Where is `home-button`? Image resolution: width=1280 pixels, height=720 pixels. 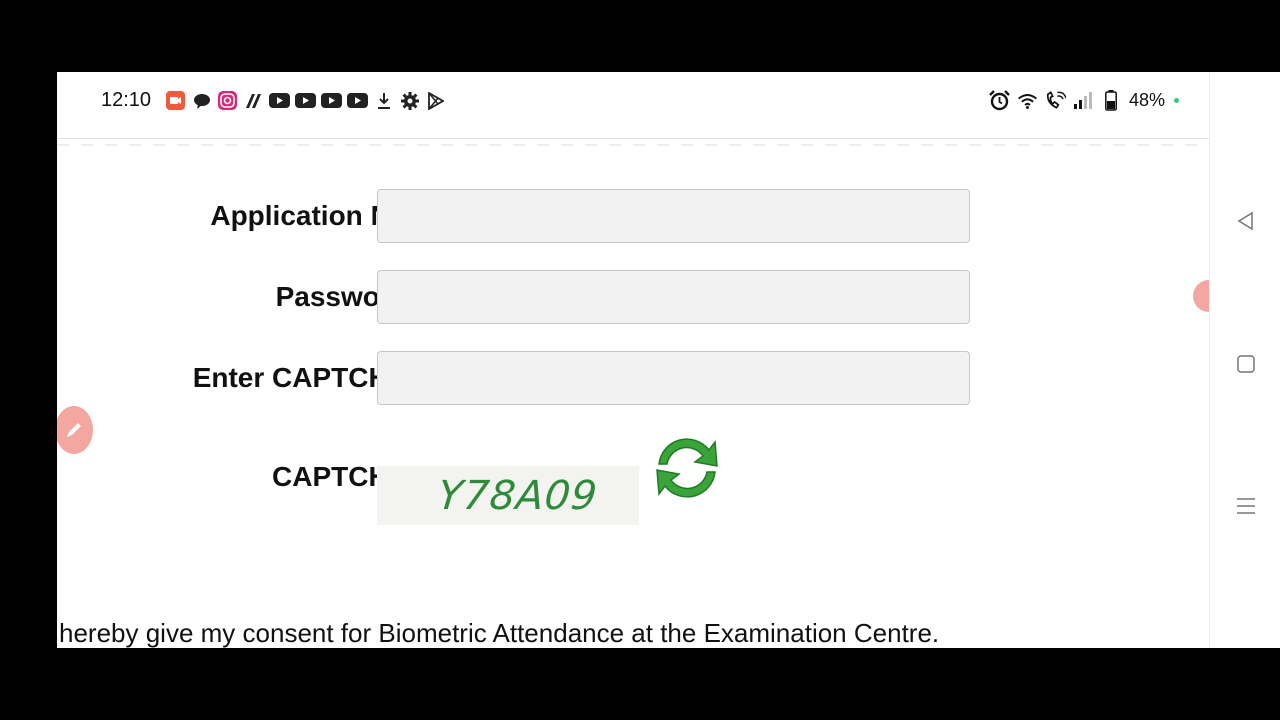
home-button is located at coordinates (1246, 364).